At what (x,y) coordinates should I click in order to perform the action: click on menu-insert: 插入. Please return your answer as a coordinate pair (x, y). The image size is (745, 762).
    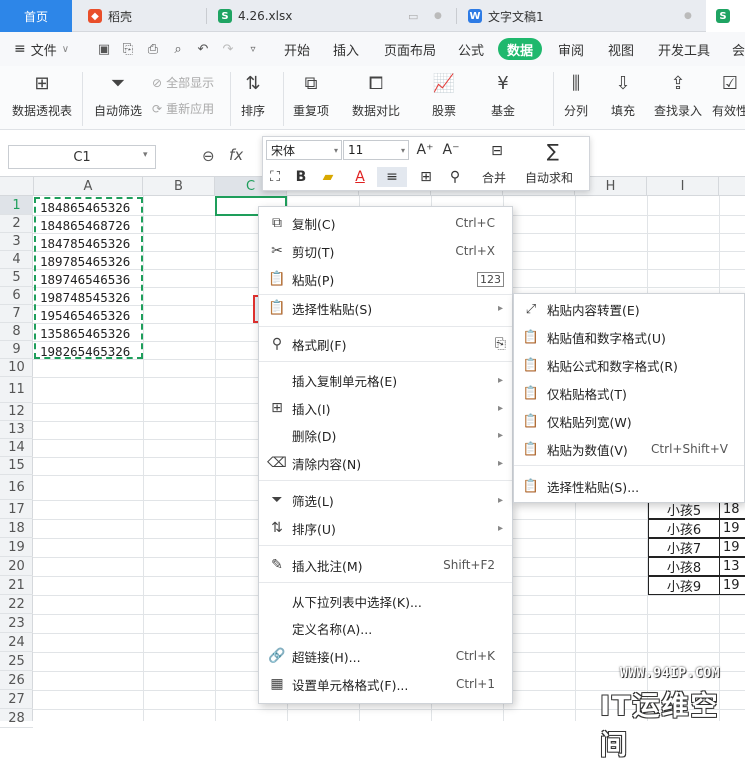
    Looking at the image, I should click on (346, 49).